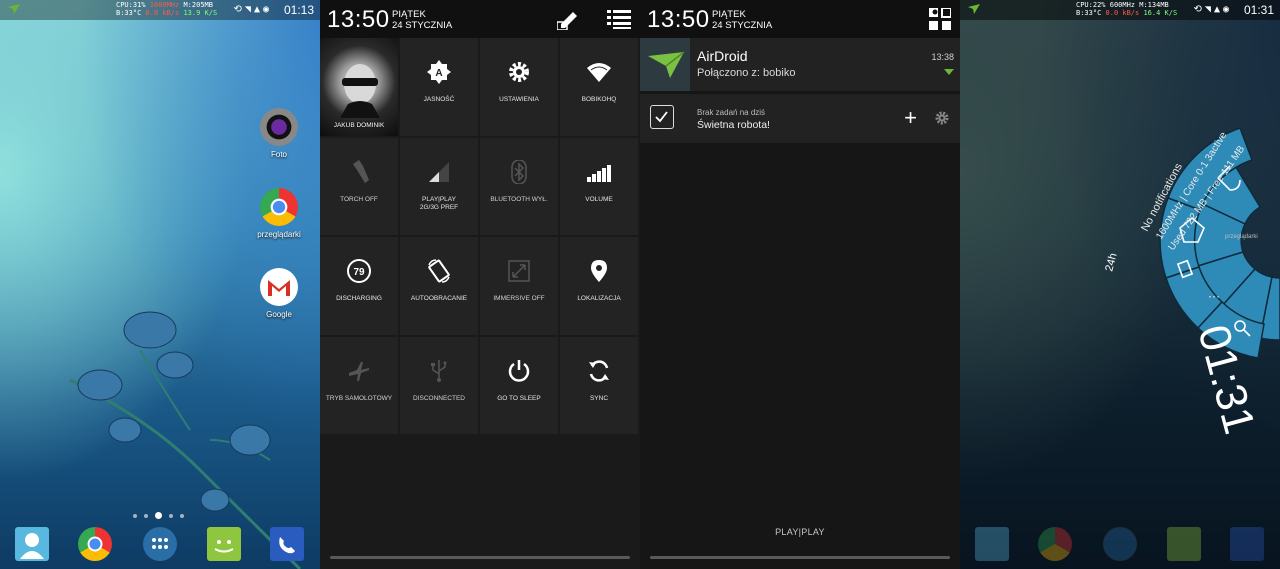 The width and height of the screenshot is (1280, 569). What do you see at coordinates (258, 9) in the screenshot?
I see `signal-icon: ▲` at bounding box center [258, 9].